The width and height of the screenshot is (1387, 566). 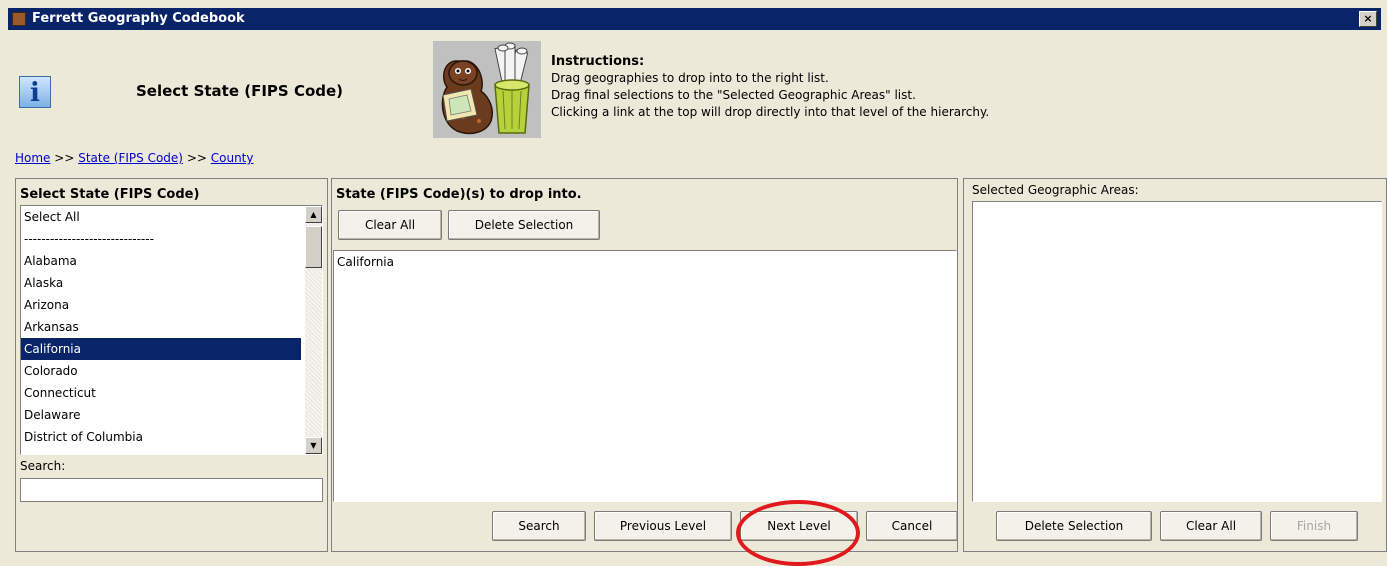 I want to click on cancel-button: Cancel, so click(x=912, y=526).